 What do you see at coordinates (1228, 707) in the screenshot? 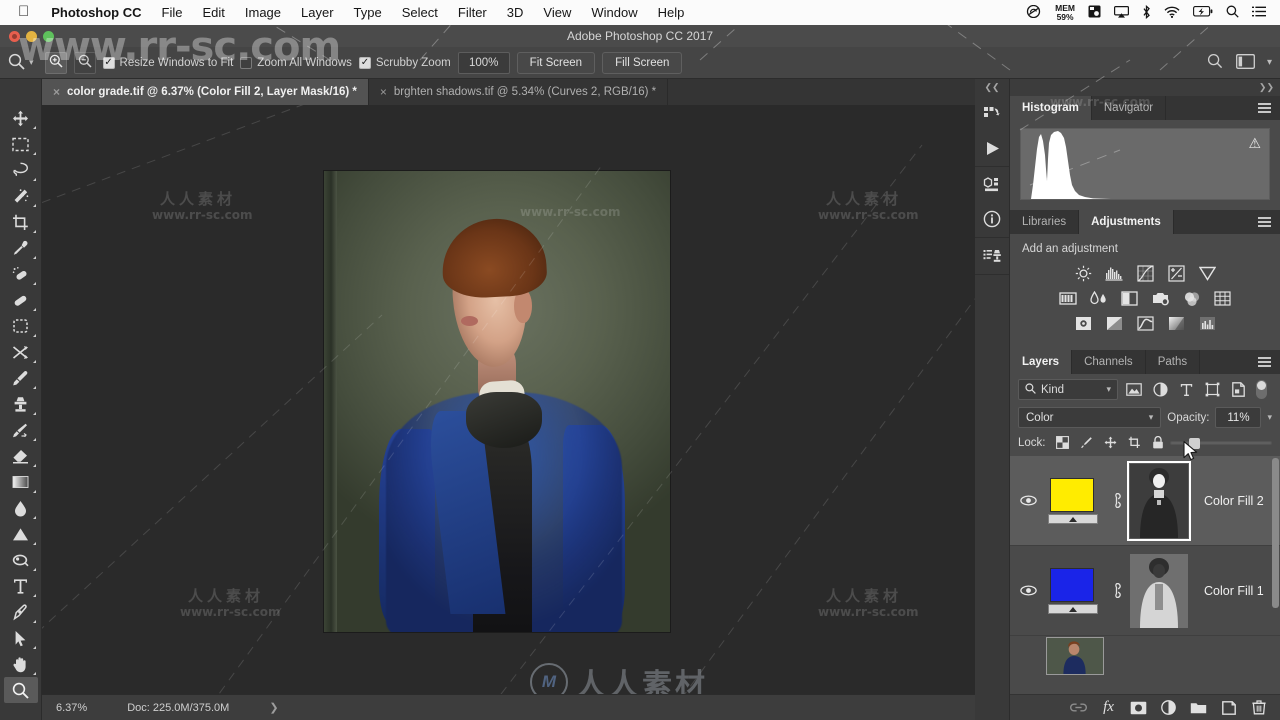
I see `new-layer-icon` at bounding box center [1228, 707].